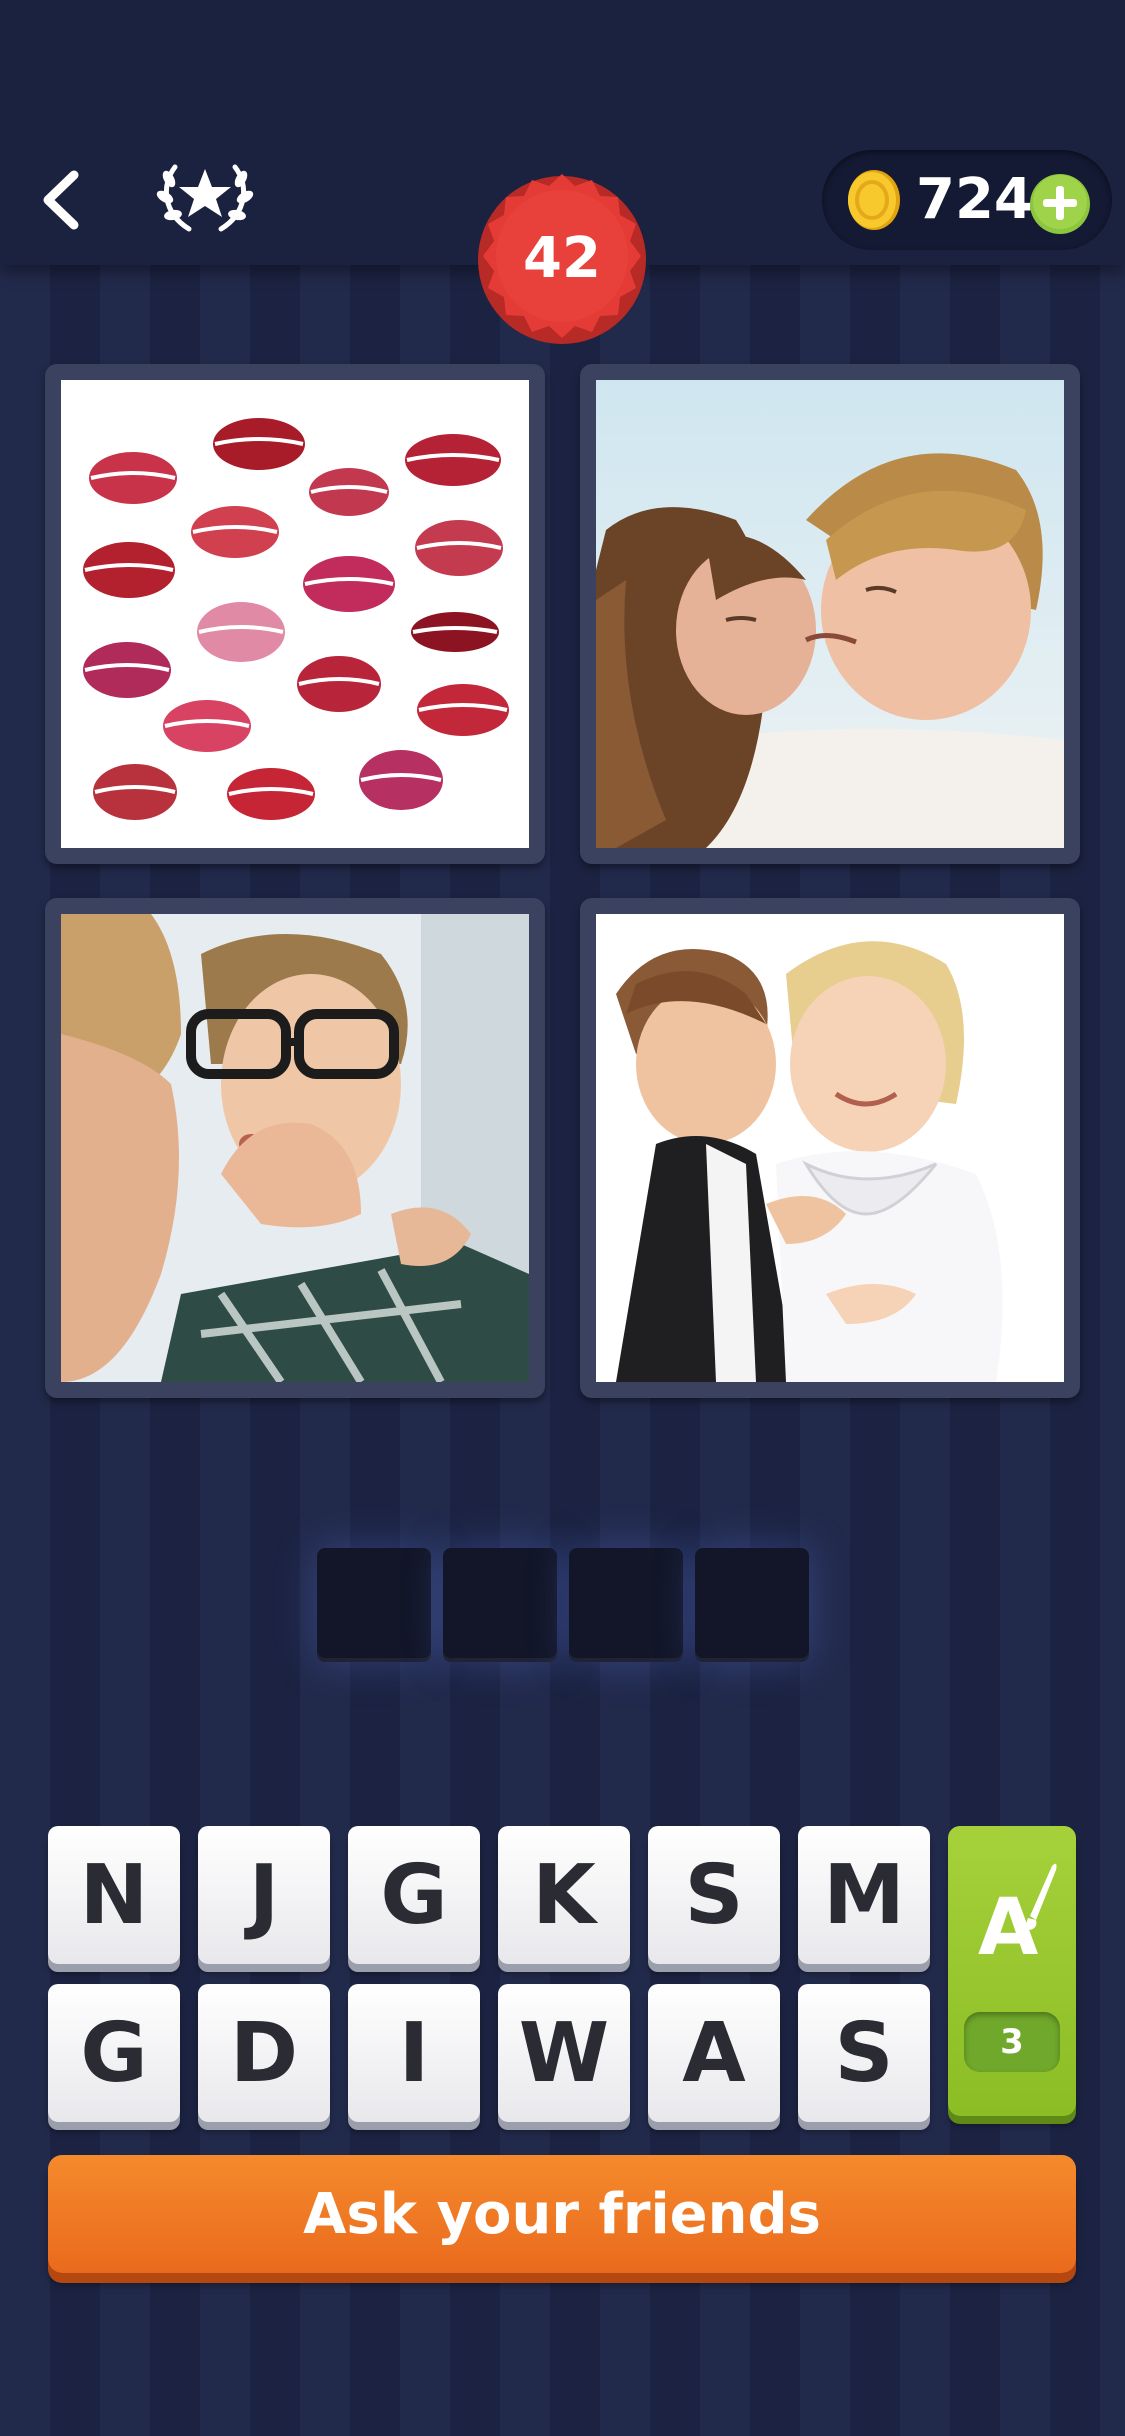 This screenshot has height=2436, width=1125. Describe the element at coordinates (562, 2214) in the screenshot. I see `ask-friends-button: Ask your friends` at that location.